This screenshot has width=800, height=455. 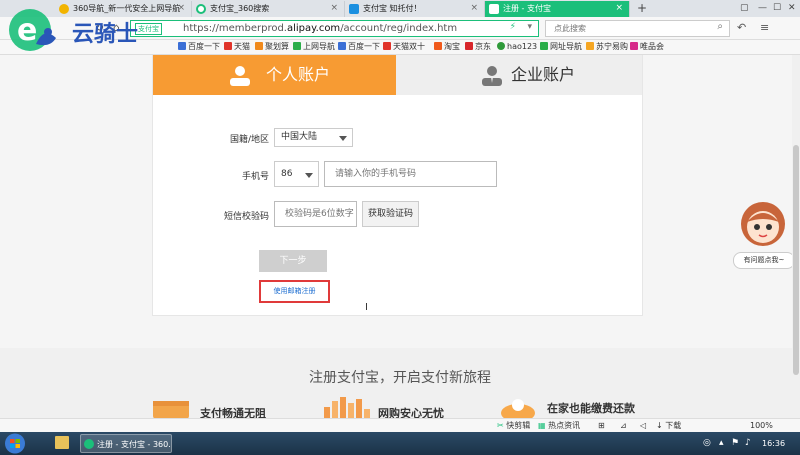 I want to click on country-select: 中国大陆, so click(x=313, y=137).